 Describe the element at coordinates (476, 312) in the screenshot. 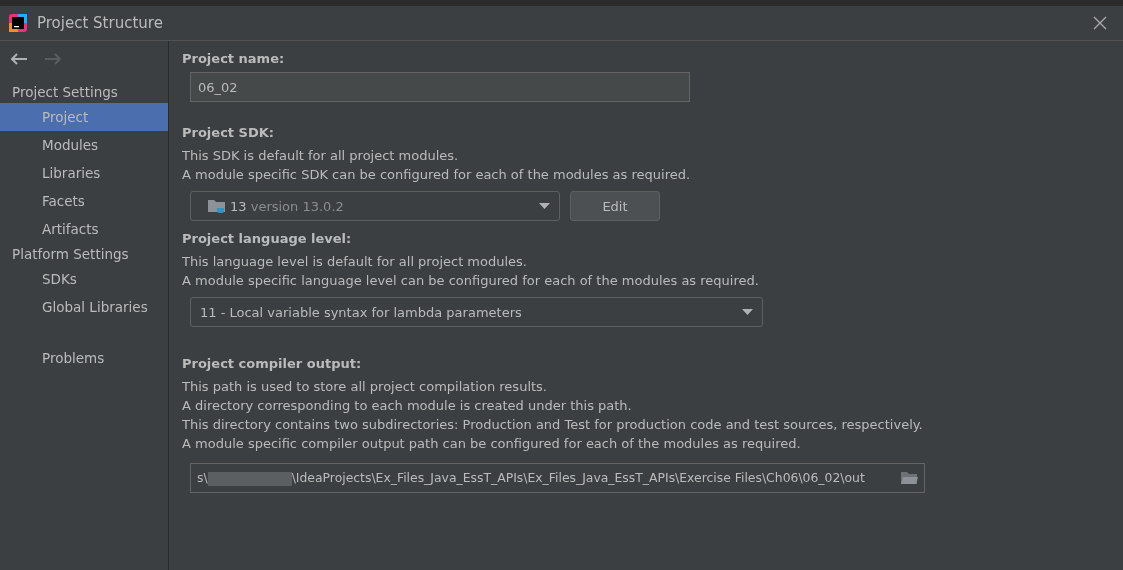

I see `language-level-dropdown: 11 - Local variable syntax for lambda parameters` at that location.